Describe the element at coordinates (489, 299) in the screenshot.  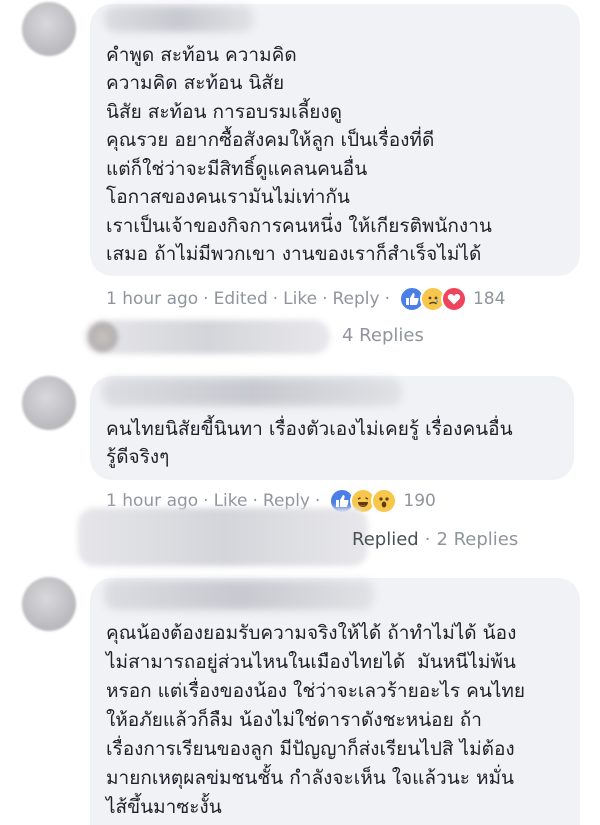
I see `reaction-count: 184` at that location.